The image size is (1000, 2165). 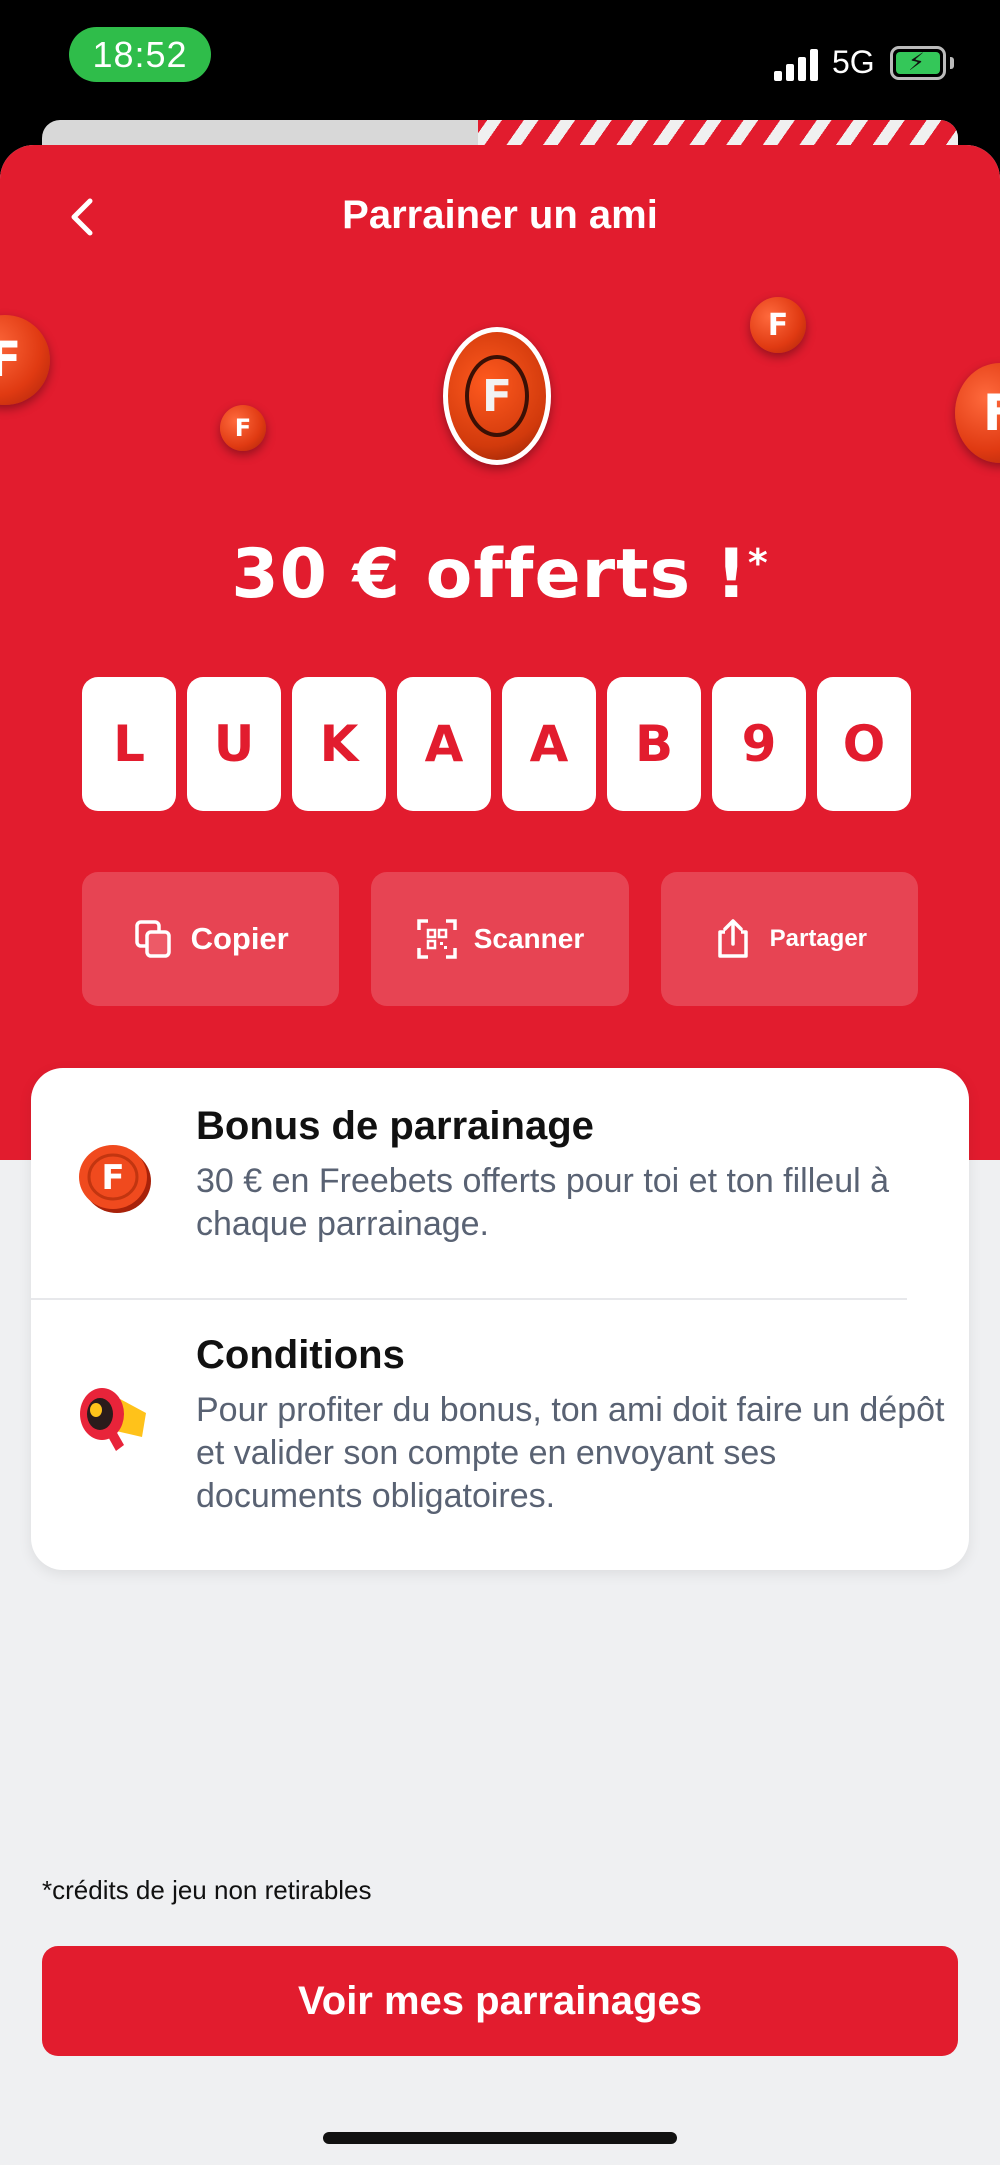 What do you see at coordinates (300, 1355) in the screenshot?
I see `conditions-title: Conditions` at bounding box center [300, 1355].